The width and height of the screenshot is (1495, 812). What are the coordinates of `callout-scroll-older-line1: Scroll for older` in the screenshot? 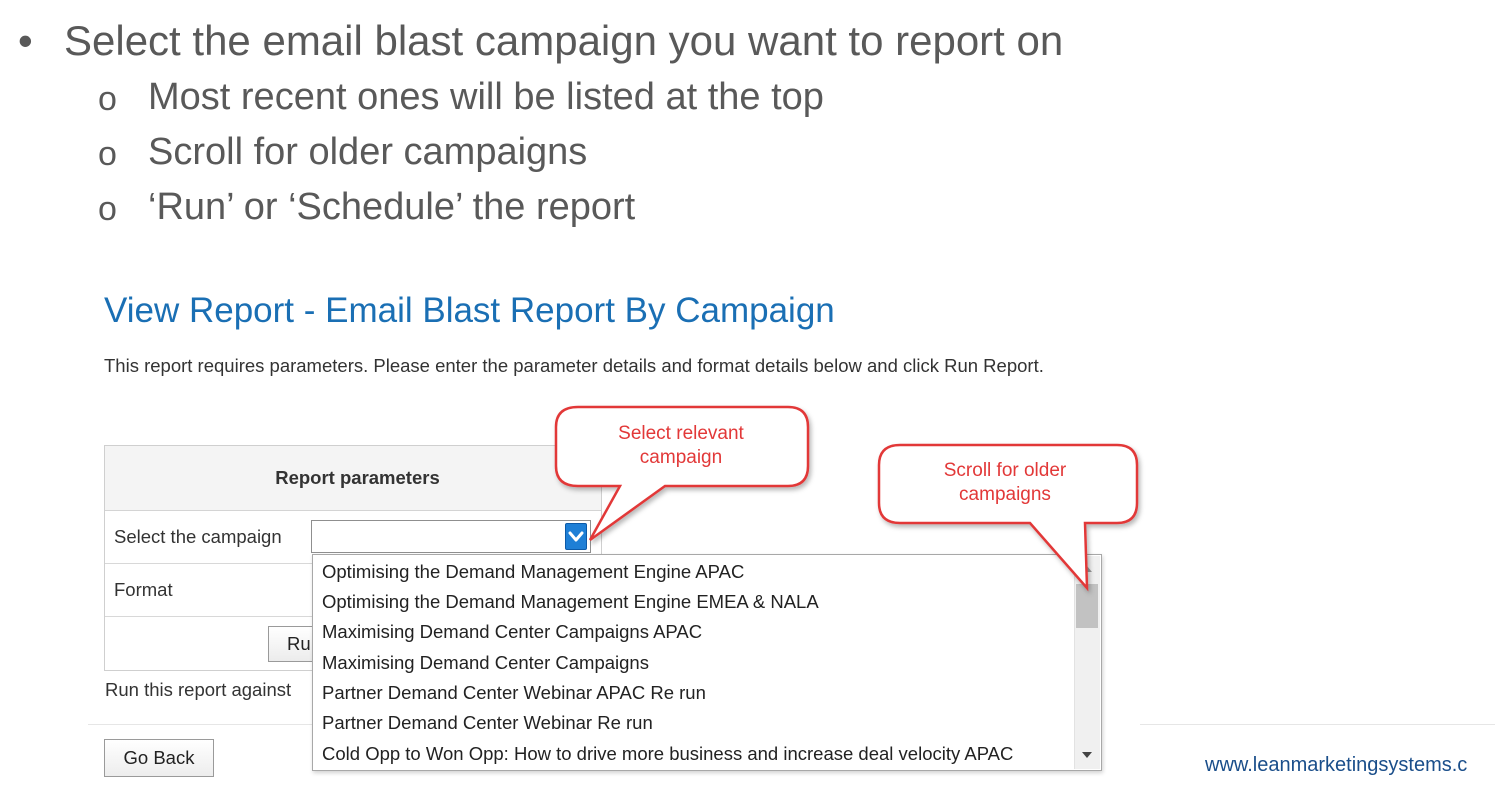 It's located at (1005, 470).